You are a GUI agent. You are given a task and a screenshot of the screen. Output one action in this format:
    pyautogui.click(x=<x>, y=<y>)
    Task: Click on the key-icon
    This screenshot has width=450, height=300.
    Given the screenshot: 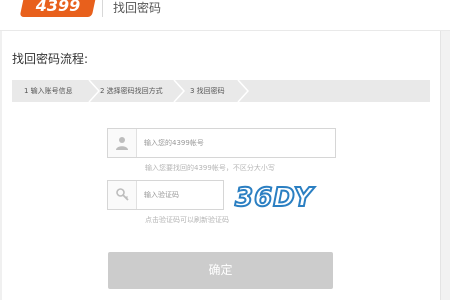 What is the action you would take?
    pyautogui.click(x=122, y=194)
    